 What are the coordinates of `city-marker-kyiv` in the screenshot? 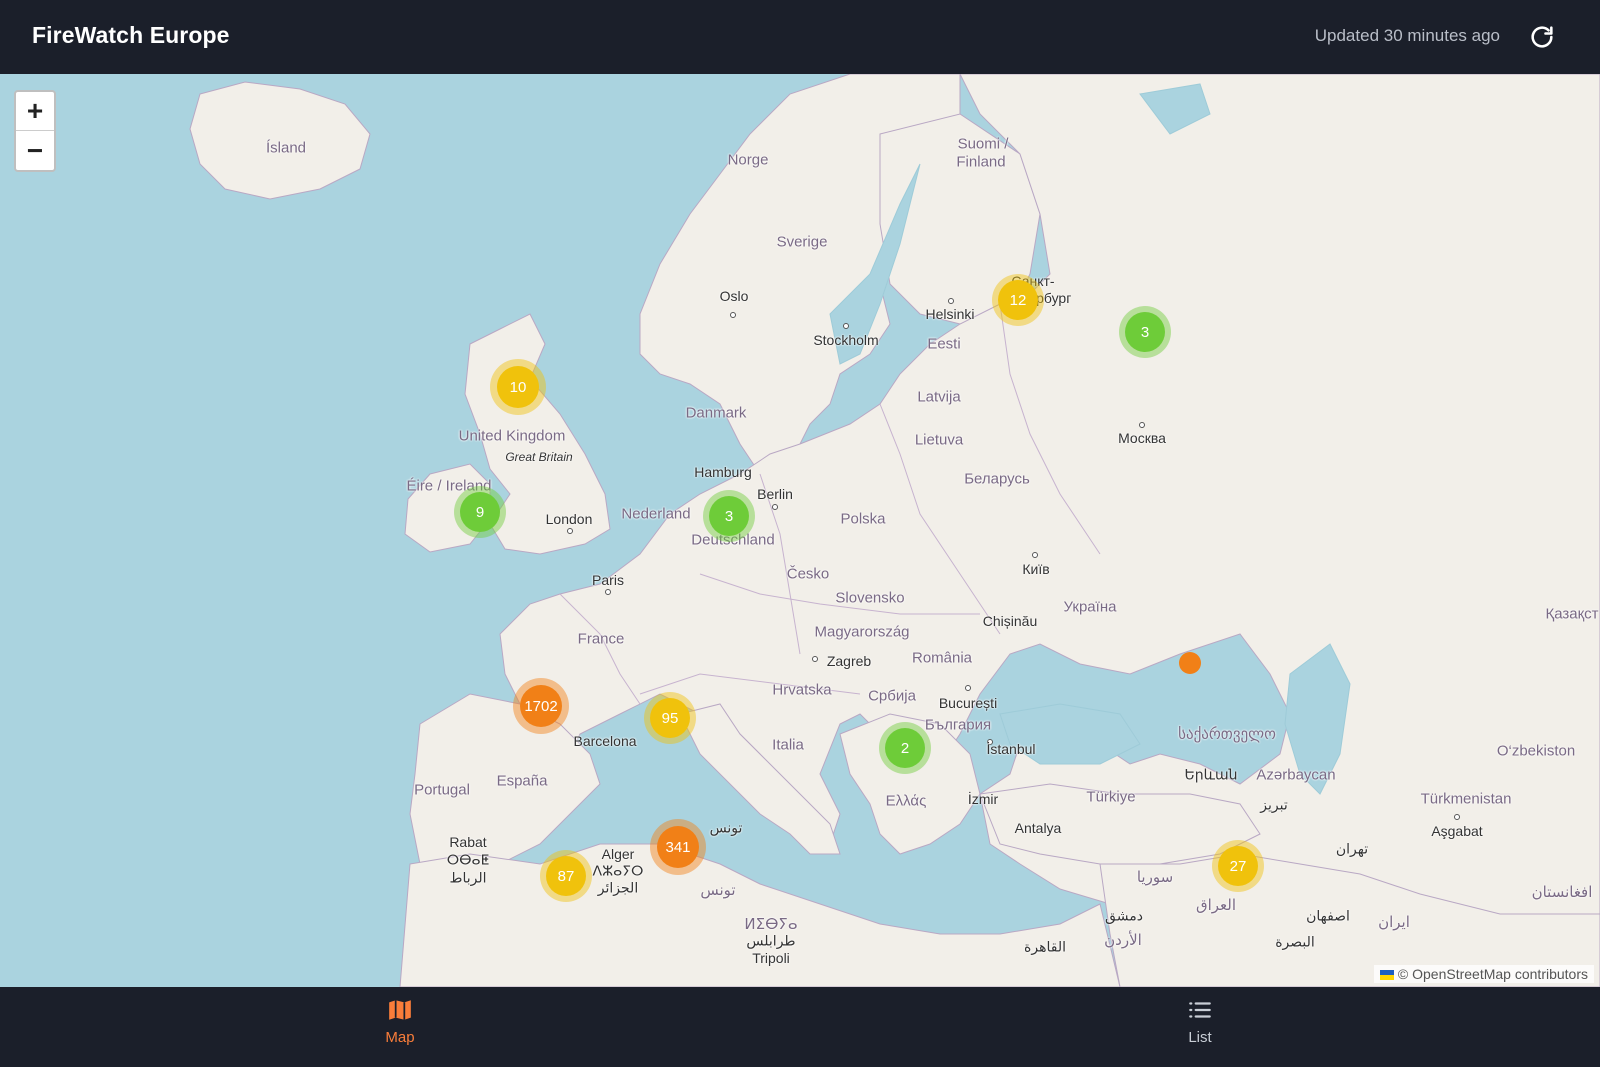 It's located at (1035, 555).